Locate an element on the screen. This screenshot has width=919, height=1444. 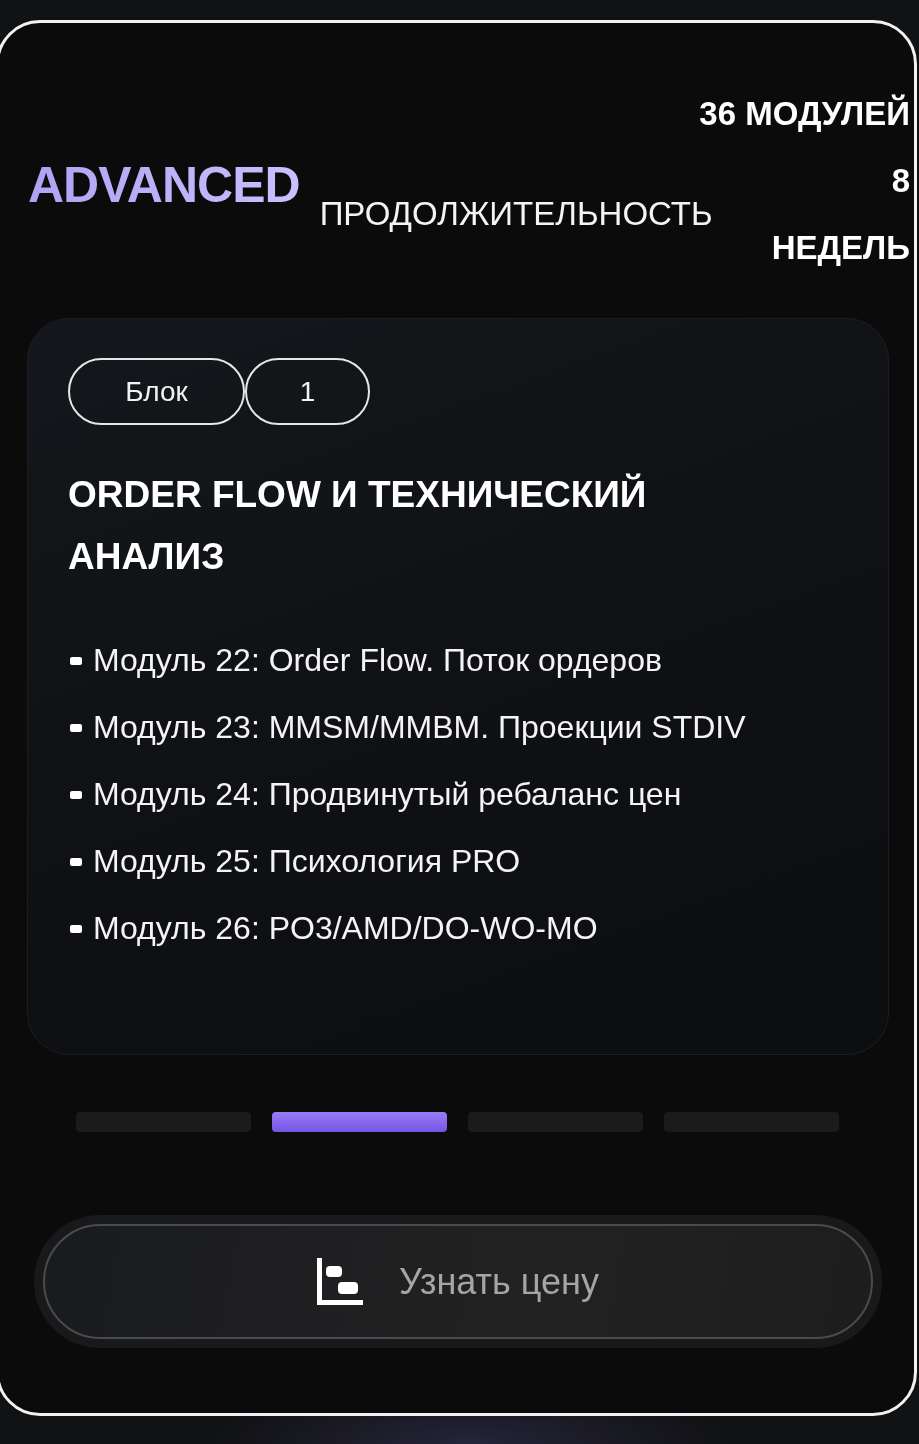
module-item: Модуль 23: MMSM/MMBM. Проекции STDIV is located at coordinates (419, 727).